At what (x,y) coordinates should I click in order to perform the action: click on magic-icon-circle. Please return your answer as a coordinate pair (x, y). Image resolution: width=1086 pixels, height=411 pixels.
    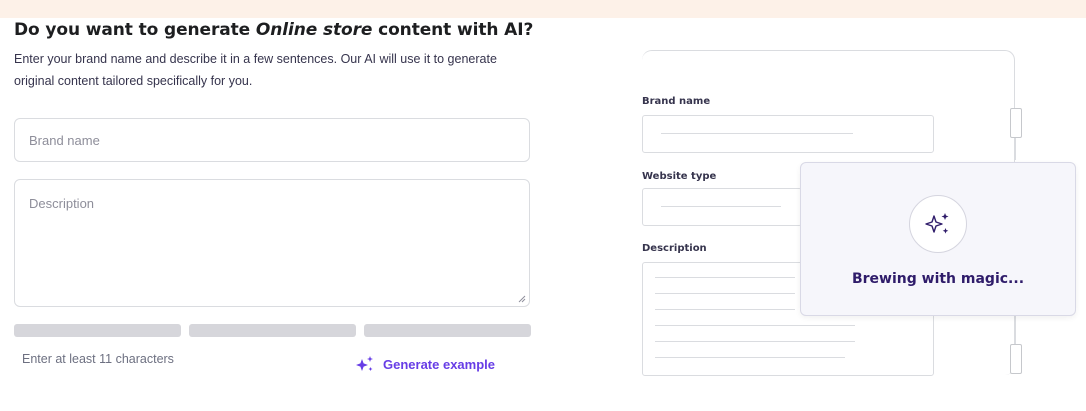
    Looking at the image, I should click on (938, 224).